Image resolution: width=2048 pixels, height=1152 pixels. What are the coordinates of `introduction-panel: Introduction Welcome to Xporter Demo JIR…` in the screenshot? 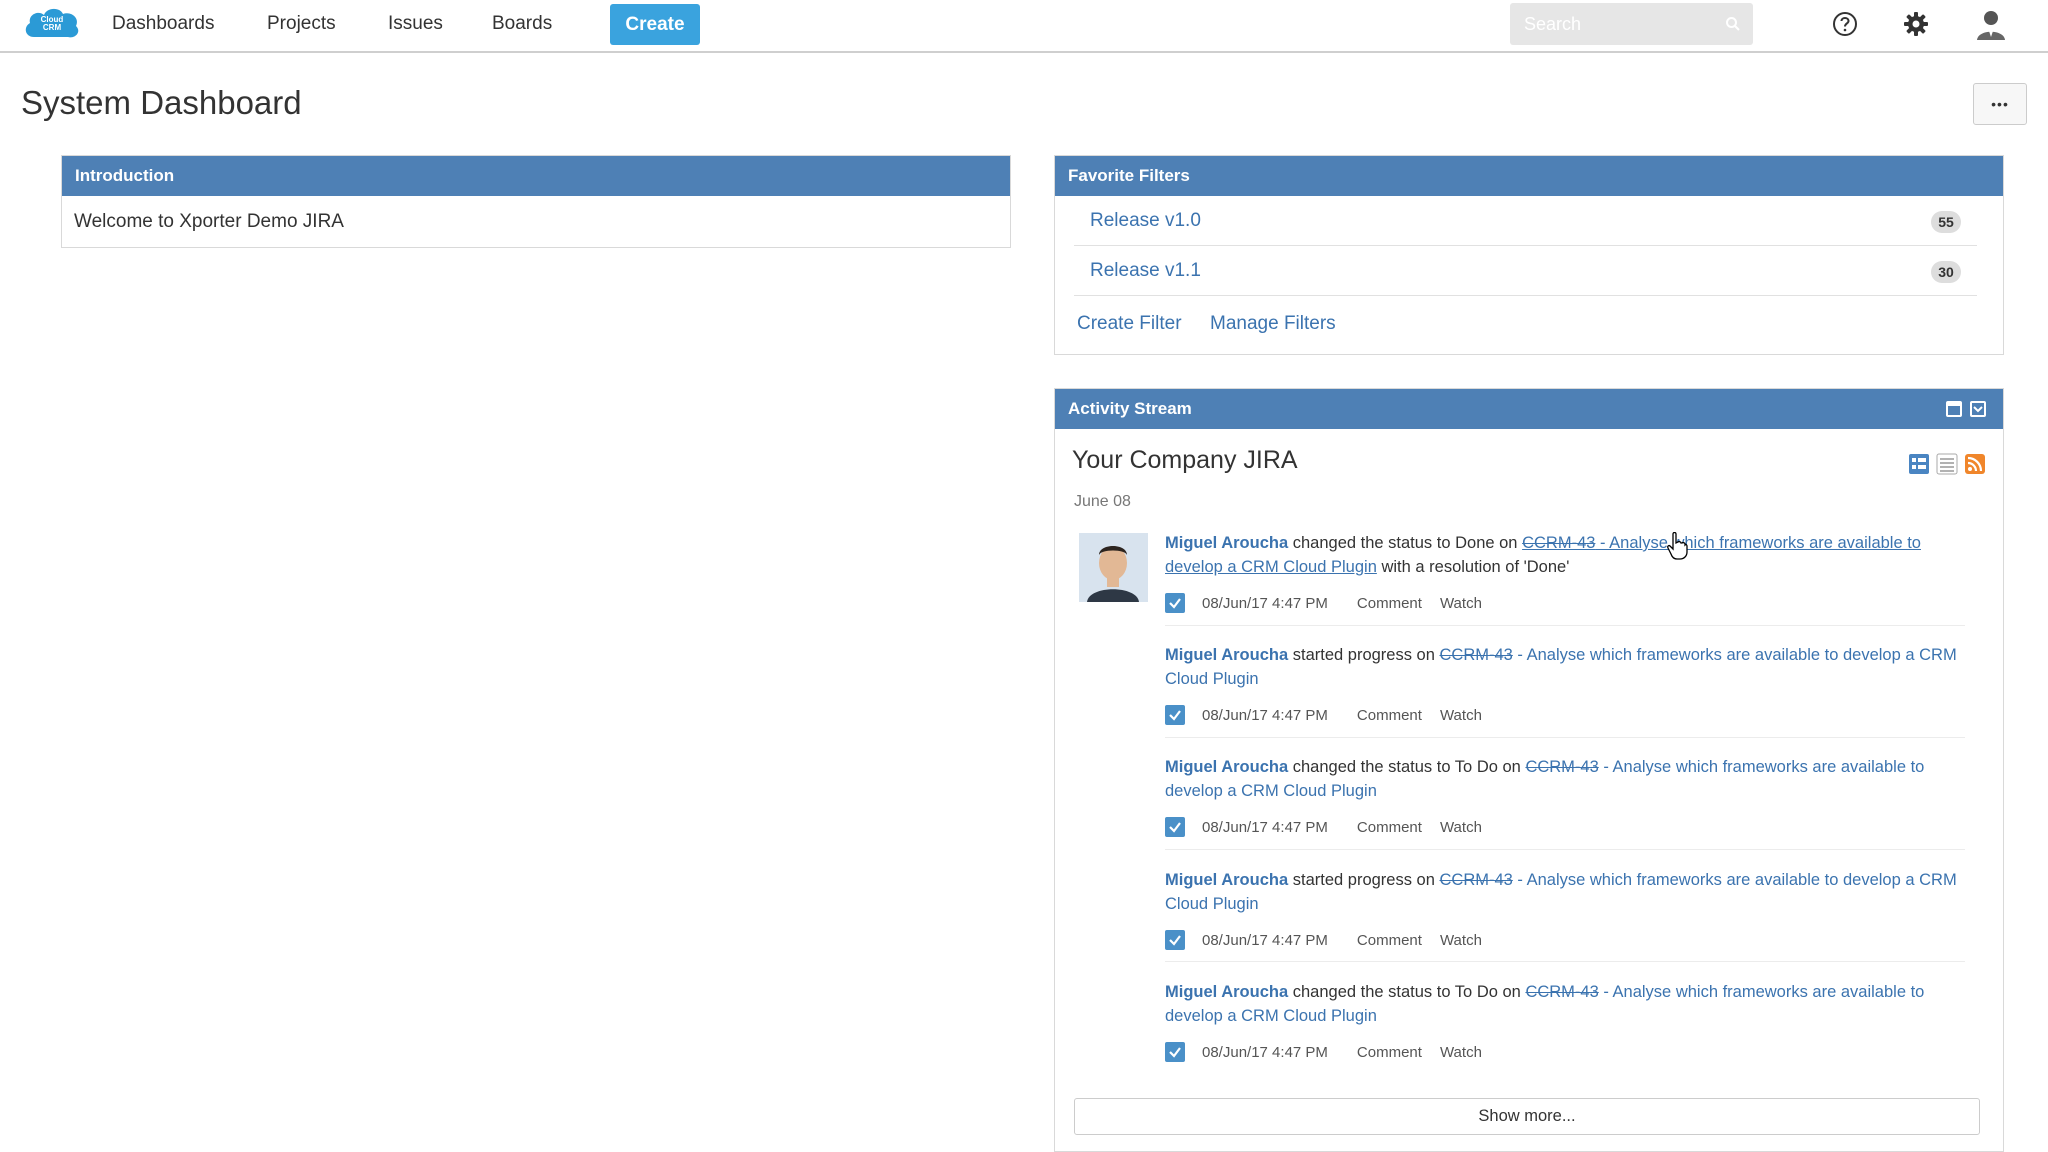 It's located at (536, 201).